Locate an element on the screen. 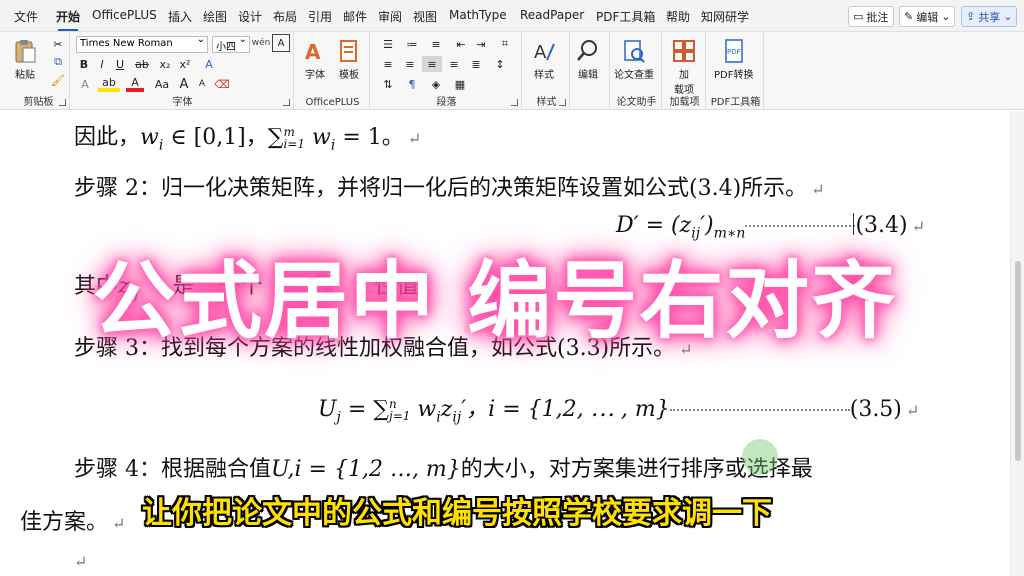  font-color-button: A is located at coordinates (135, 84).